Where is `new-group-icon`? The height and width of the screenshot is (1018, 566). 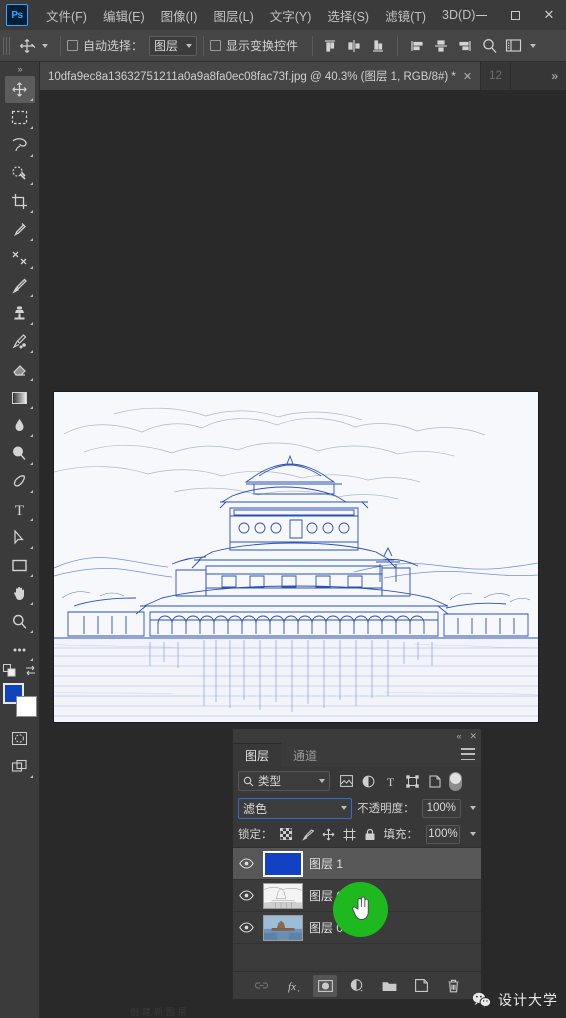
new-group-icon is located at coordinates (389, 986).